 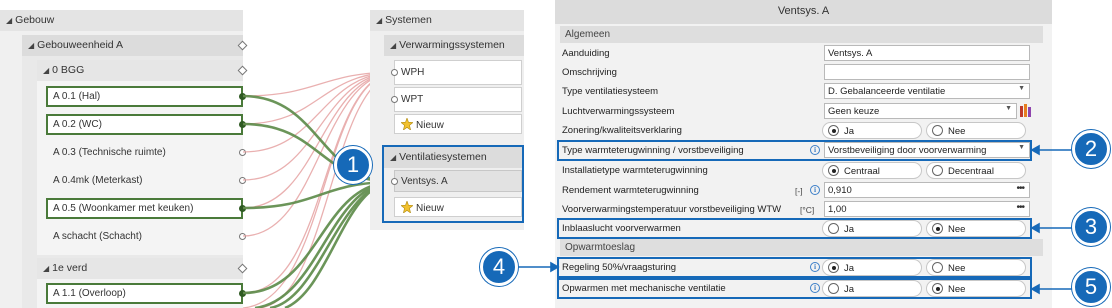 I want to click on regeling-highlight-frame, so click(x=794, y=267).